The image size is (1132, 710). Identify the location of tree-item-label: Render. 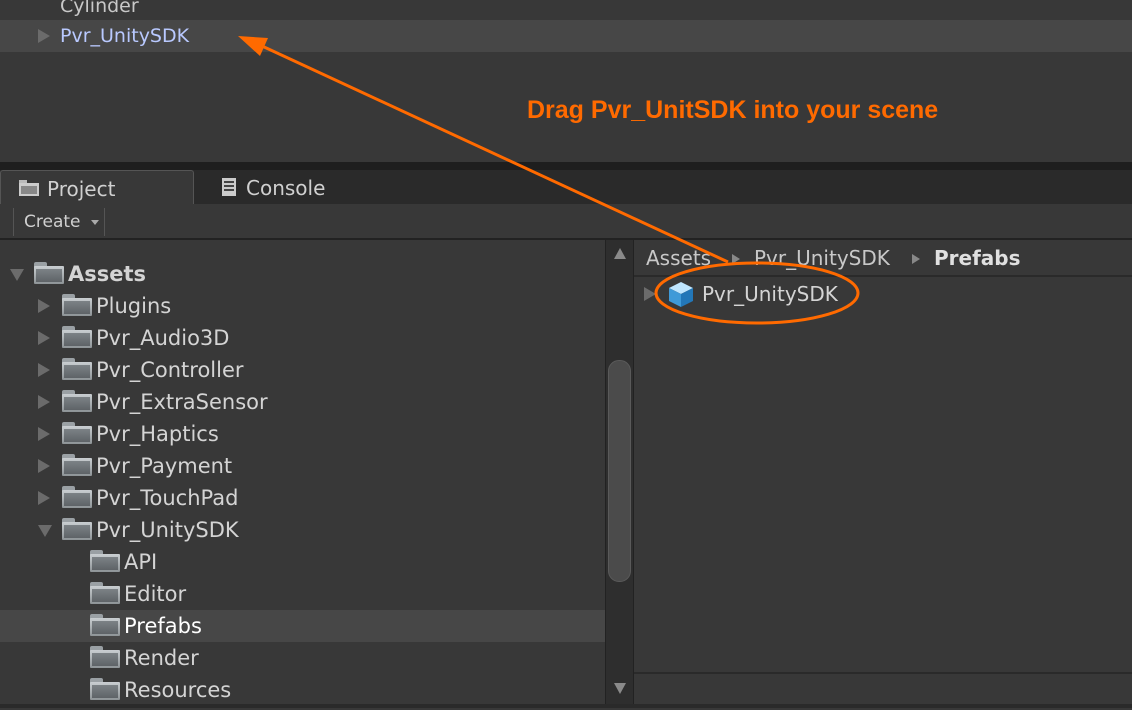
(161, 658).